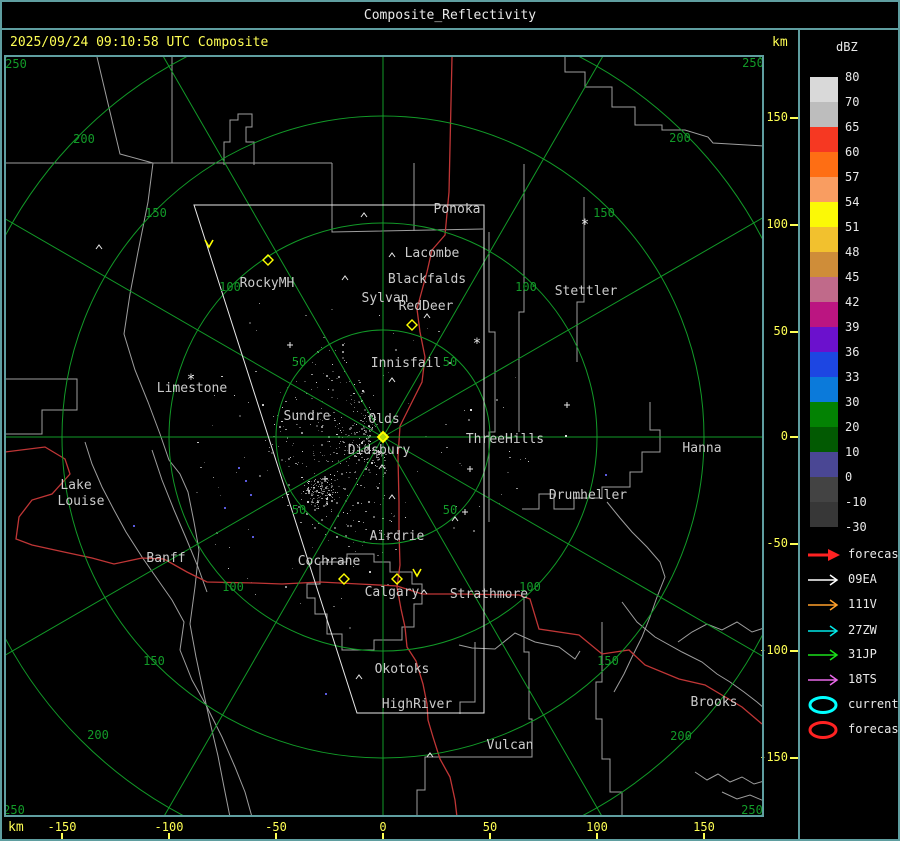 This screenshot has width=900, height=841. What do you see at coordinates (427, 279) in the screenshot?
I see `city-label-blackfalds: Blackfalds` at bounding box center [427, 279].